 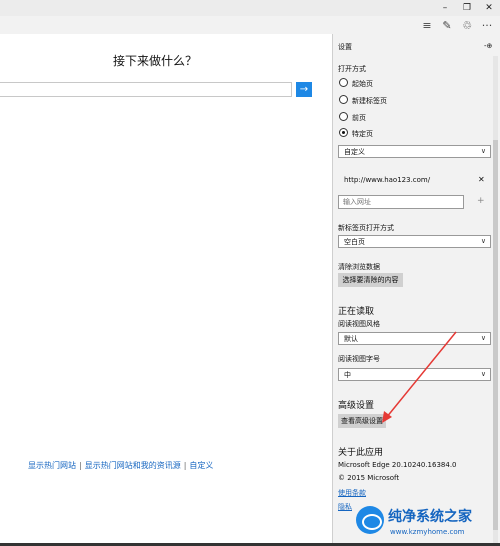 I want to click on add-url-icon: +, so click(x=481, y=201).